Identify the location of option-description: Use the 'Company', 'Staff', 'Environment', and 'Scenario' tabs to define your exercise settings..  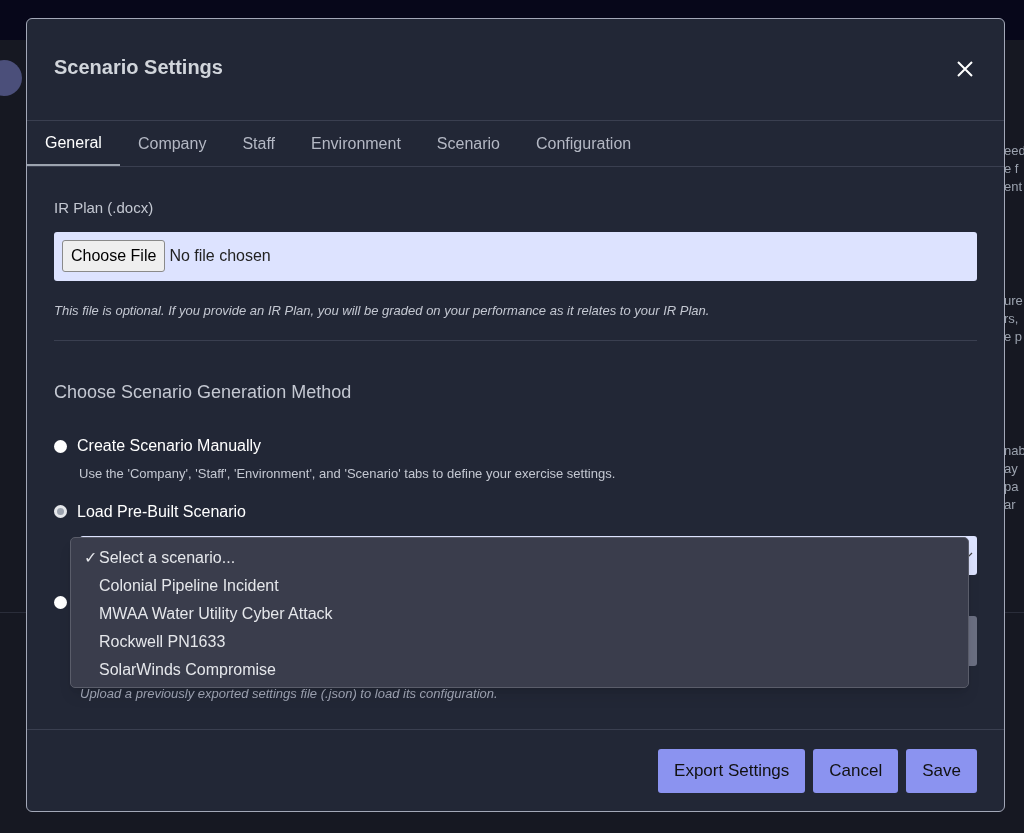
(348, 474).